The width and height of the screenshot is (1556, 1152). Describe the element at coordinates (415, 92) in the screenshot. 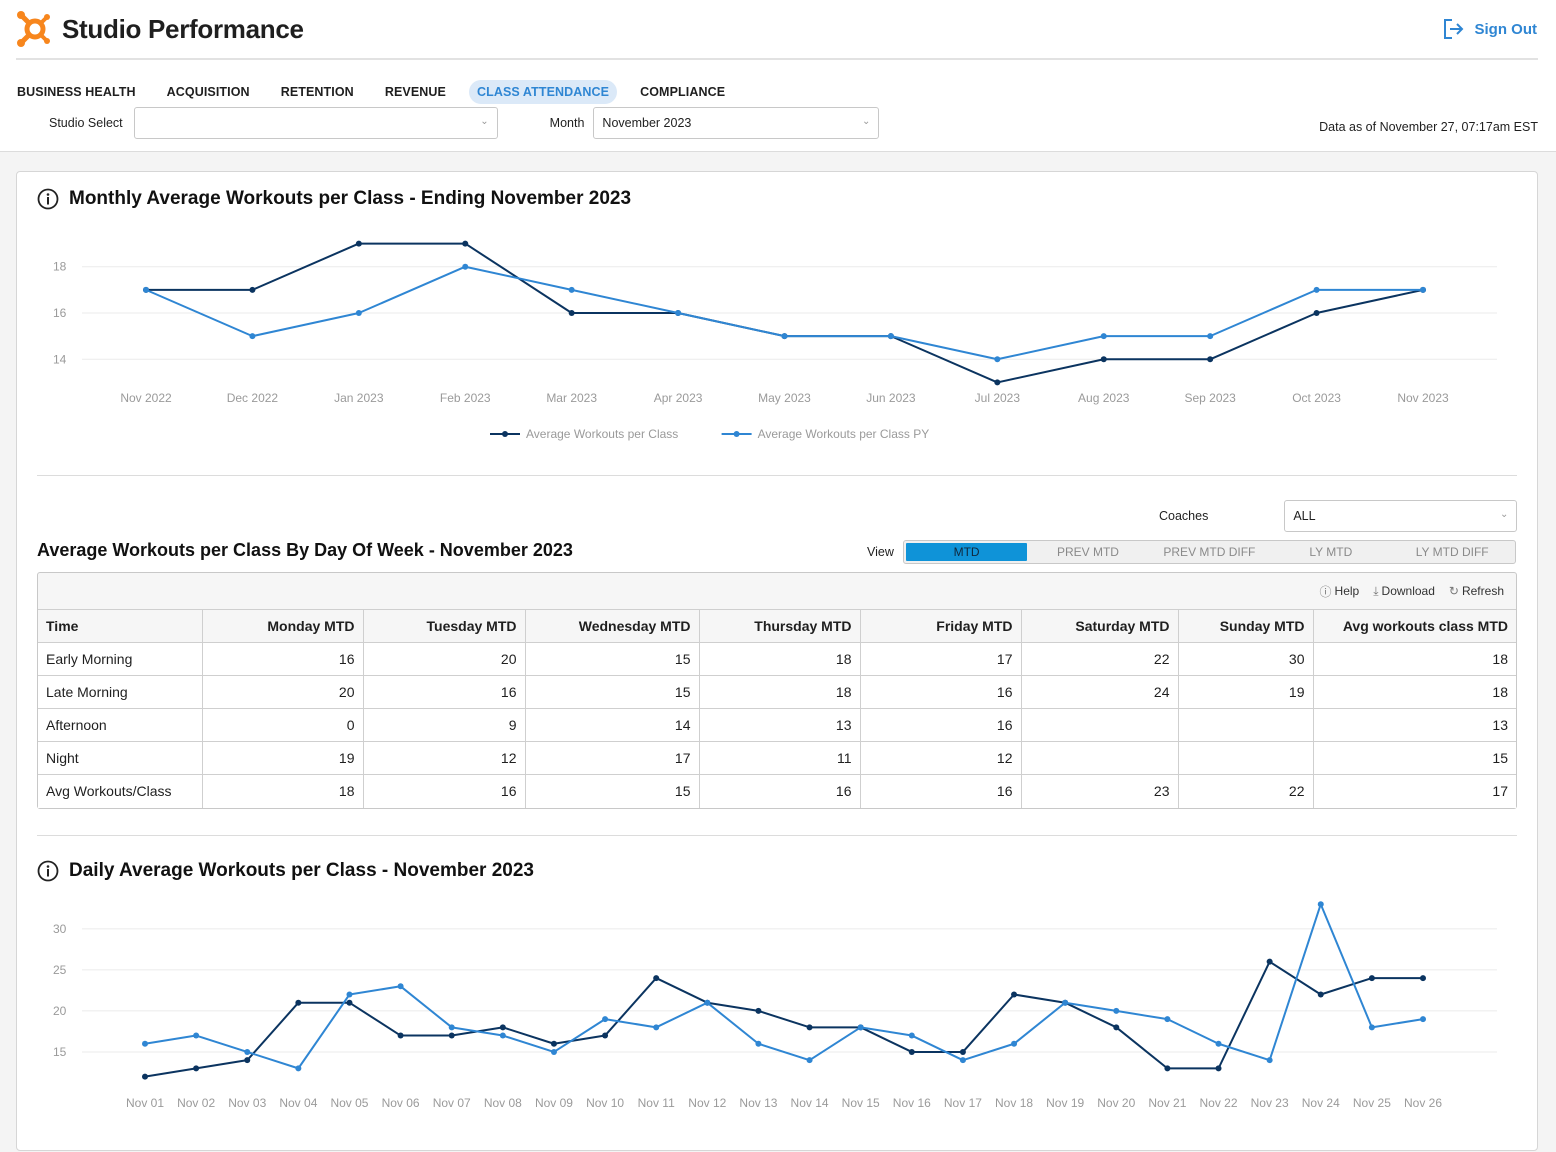

I see `tab-revenue: REVENUE` at that location.